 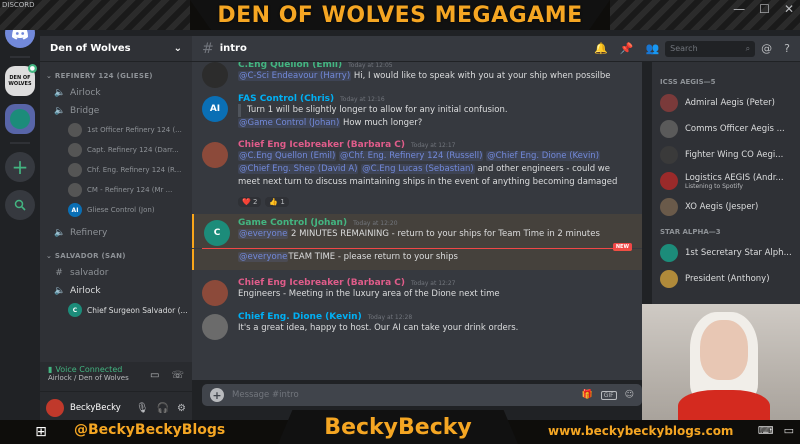 I want to click on pin-icon: 📌, so click(x=627, y=48).